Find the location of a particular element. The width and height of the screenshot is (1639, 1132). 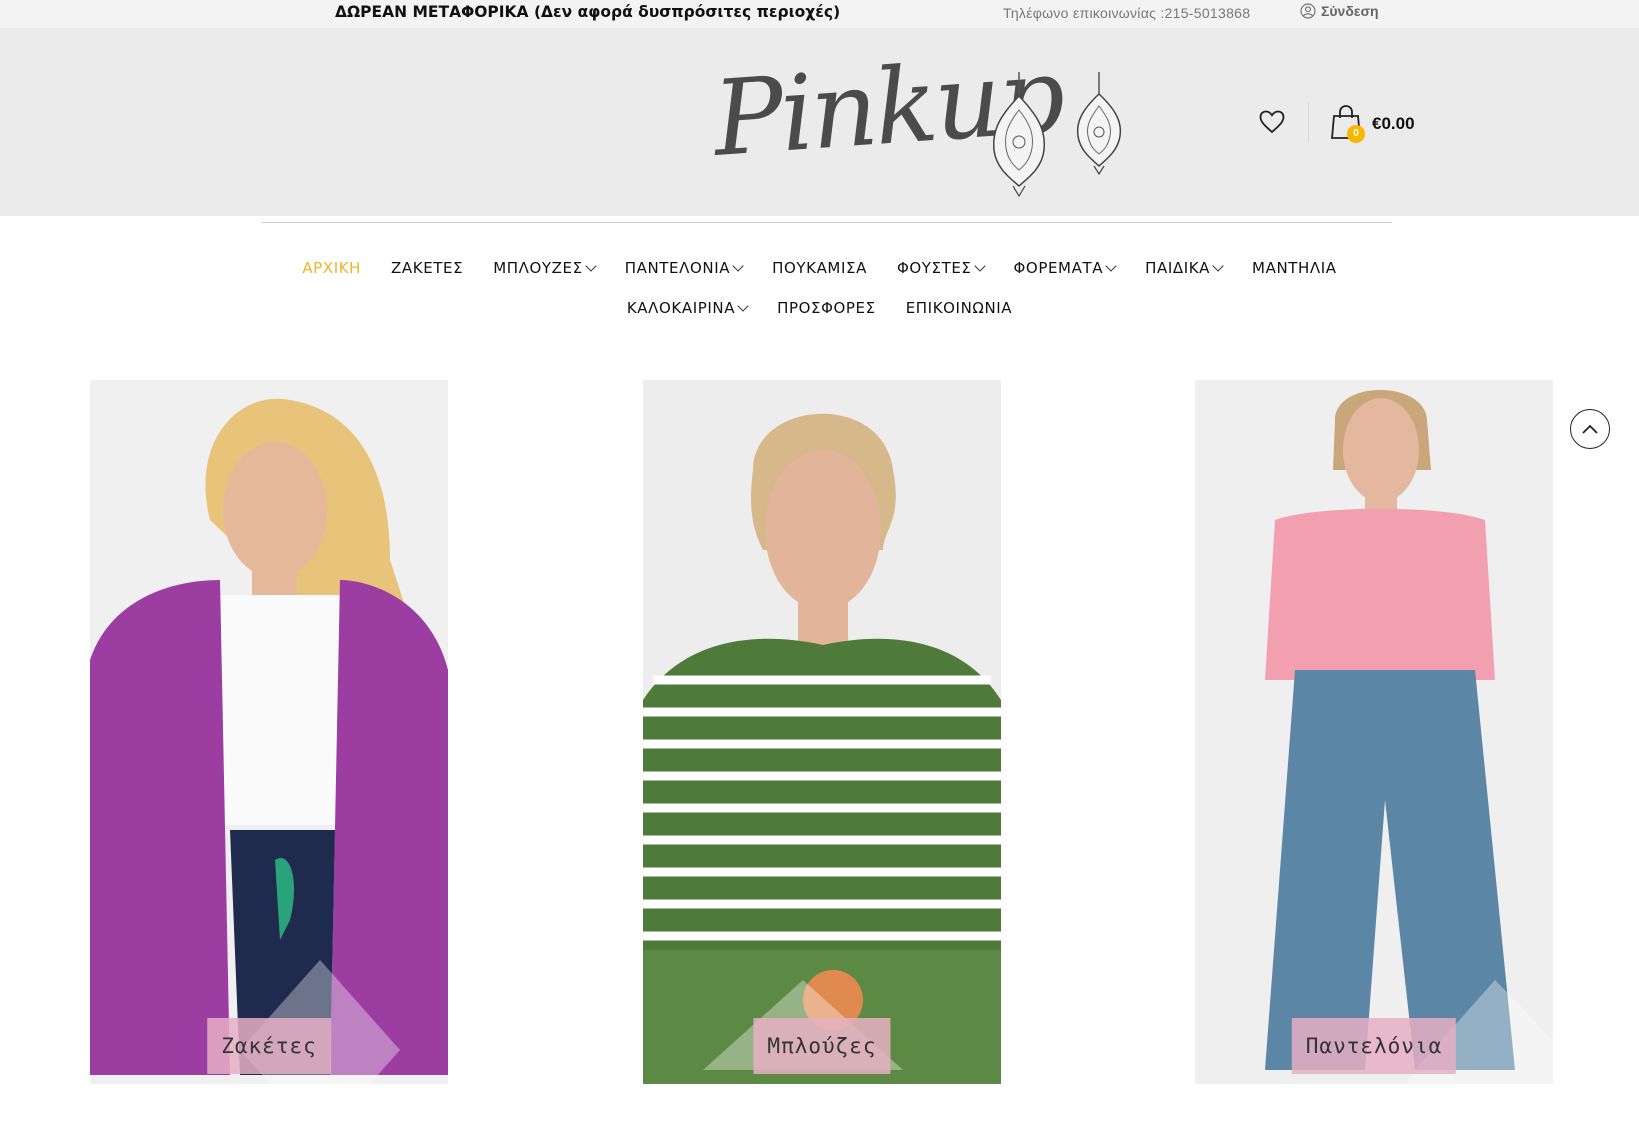

nav-item-dresses: ΦΟΡΕΜΑΤΑ is located at coordinates (1065, 268).